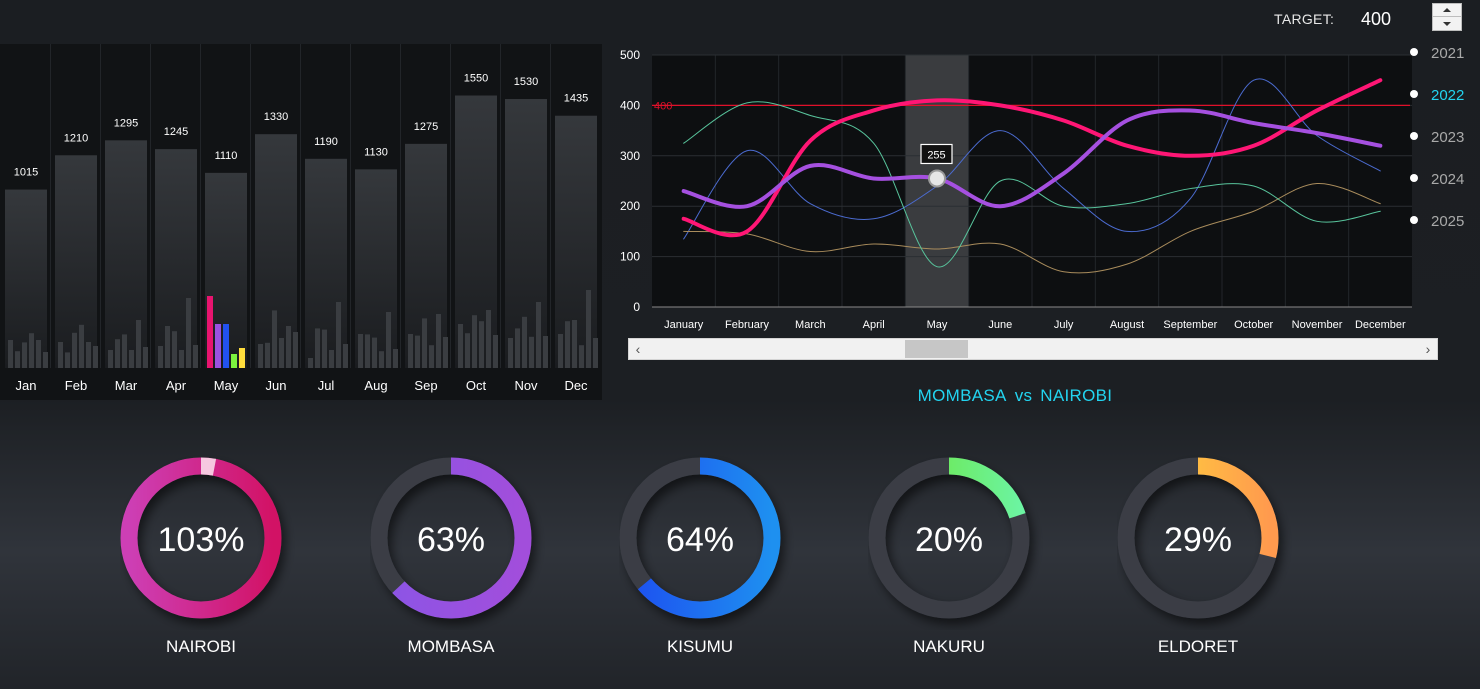 This screenshot has height=689, width=1480. What do you see at coordinates (1447, 10) in the screenshot?
I see `spin-up-button` at bounding box center [1447, 10].